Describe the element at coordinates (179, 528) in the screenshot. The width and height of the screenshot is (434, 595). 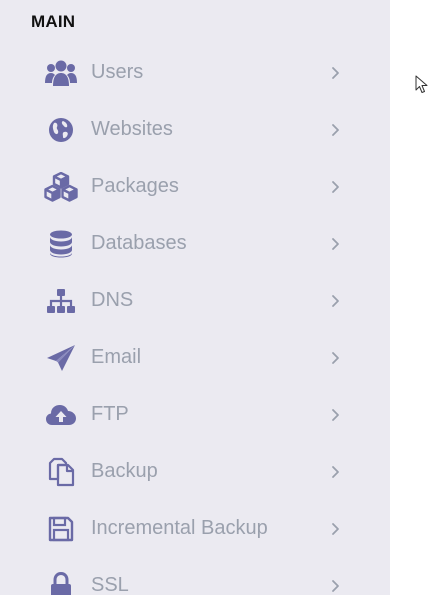
I see `sidebar-item-label: Incremental Backup` at that location.